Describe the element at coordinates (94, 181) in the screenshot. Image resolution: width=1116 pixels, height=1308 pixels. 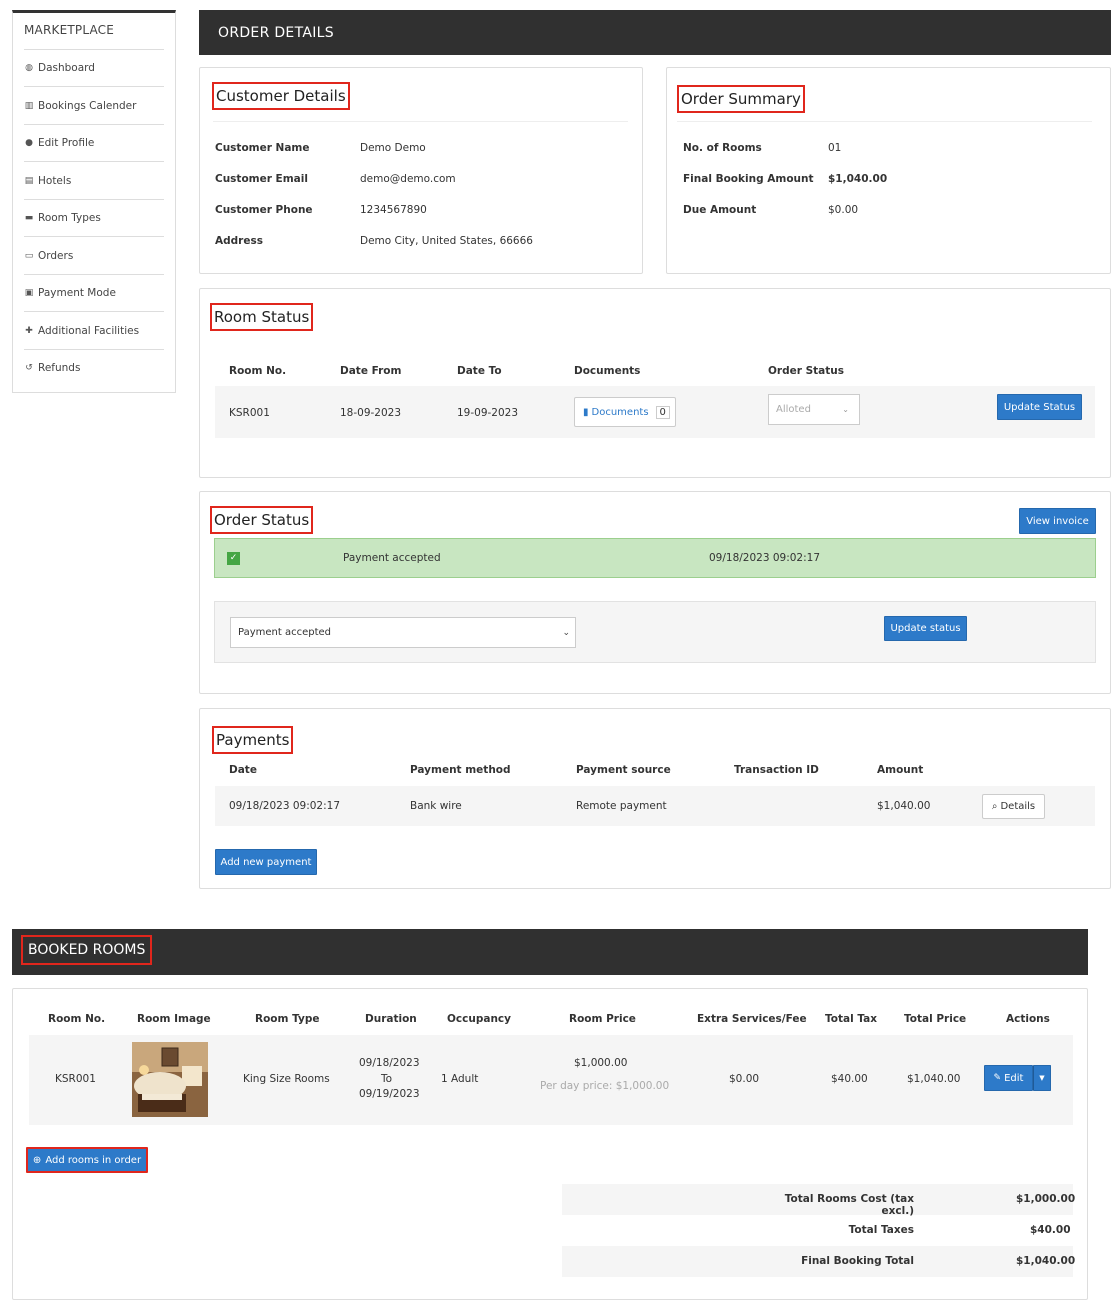
I see `sidebar-item-hotels: ▤ Hotels` at that location.